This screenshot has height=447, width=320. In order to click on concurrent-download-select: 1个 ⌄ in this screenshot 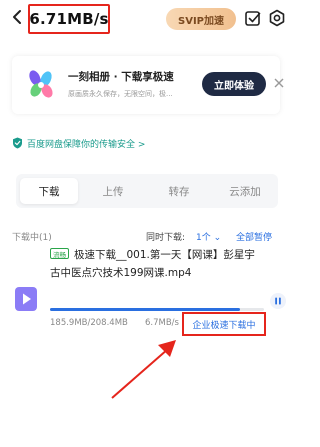, I will do `click(208, 236)`.